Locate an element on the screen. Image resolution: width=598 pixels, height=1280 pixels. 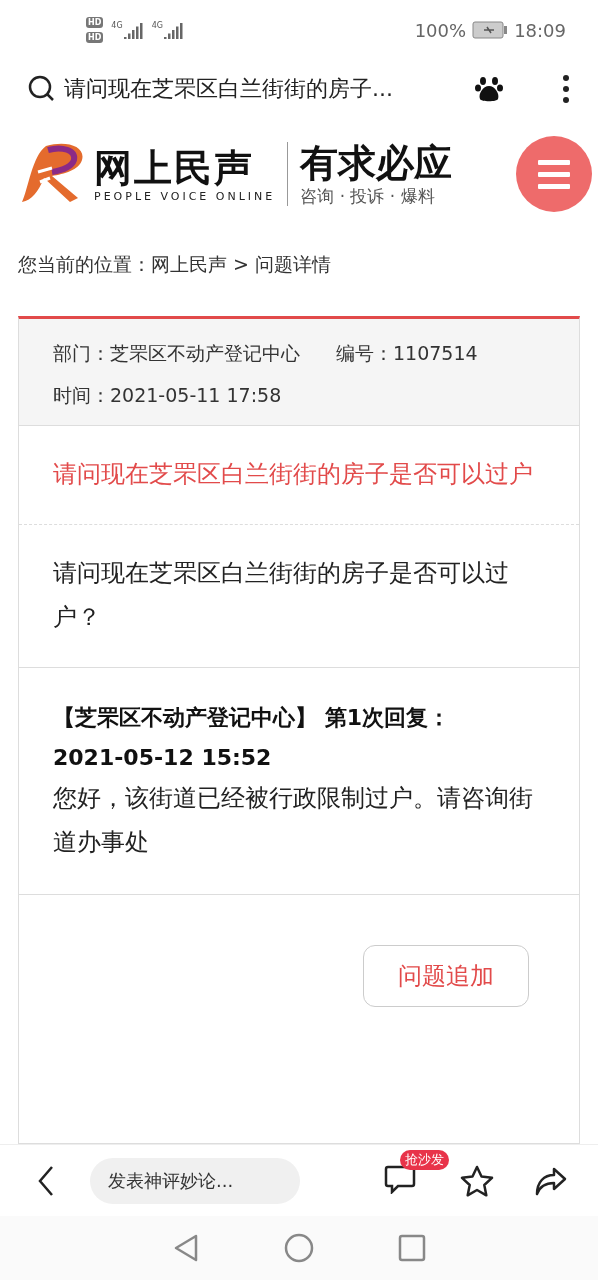
comment-badge: 抢沙发 is located at coordinates (424, 1159).